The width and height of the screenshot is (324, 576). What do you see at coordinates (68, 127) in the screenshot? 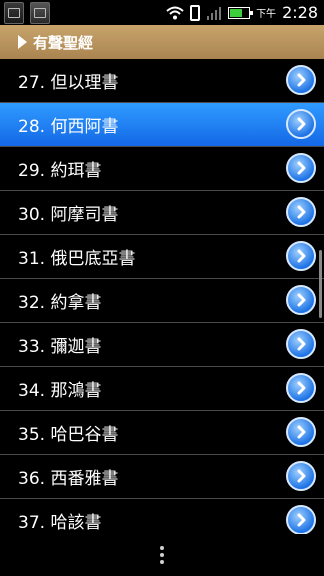
I see `list-item-label: 28. 何西阿書` at bounding box center [68, 127].